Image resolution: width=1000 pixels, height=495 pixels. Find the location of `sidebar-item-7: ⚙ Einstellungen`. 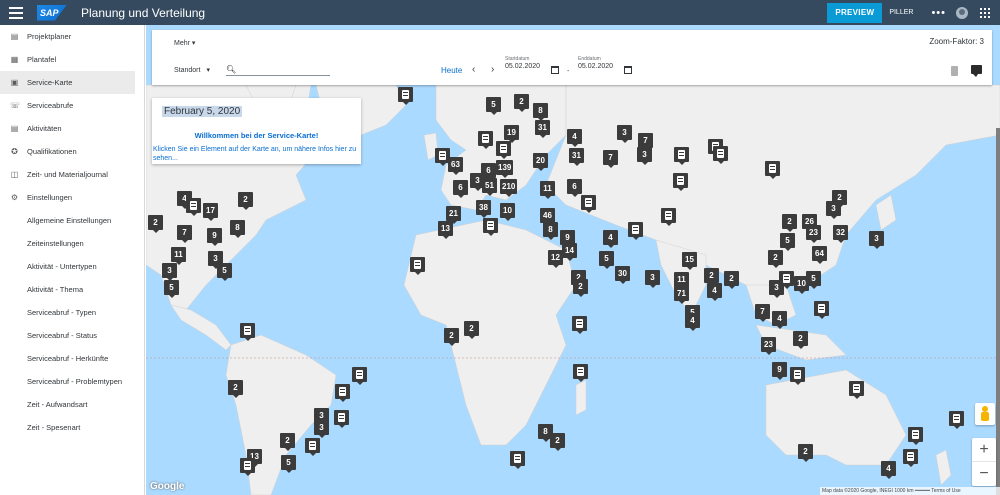

sidebar-item-7: ⚙ Einstellungen is located at coordinates (72, 197).